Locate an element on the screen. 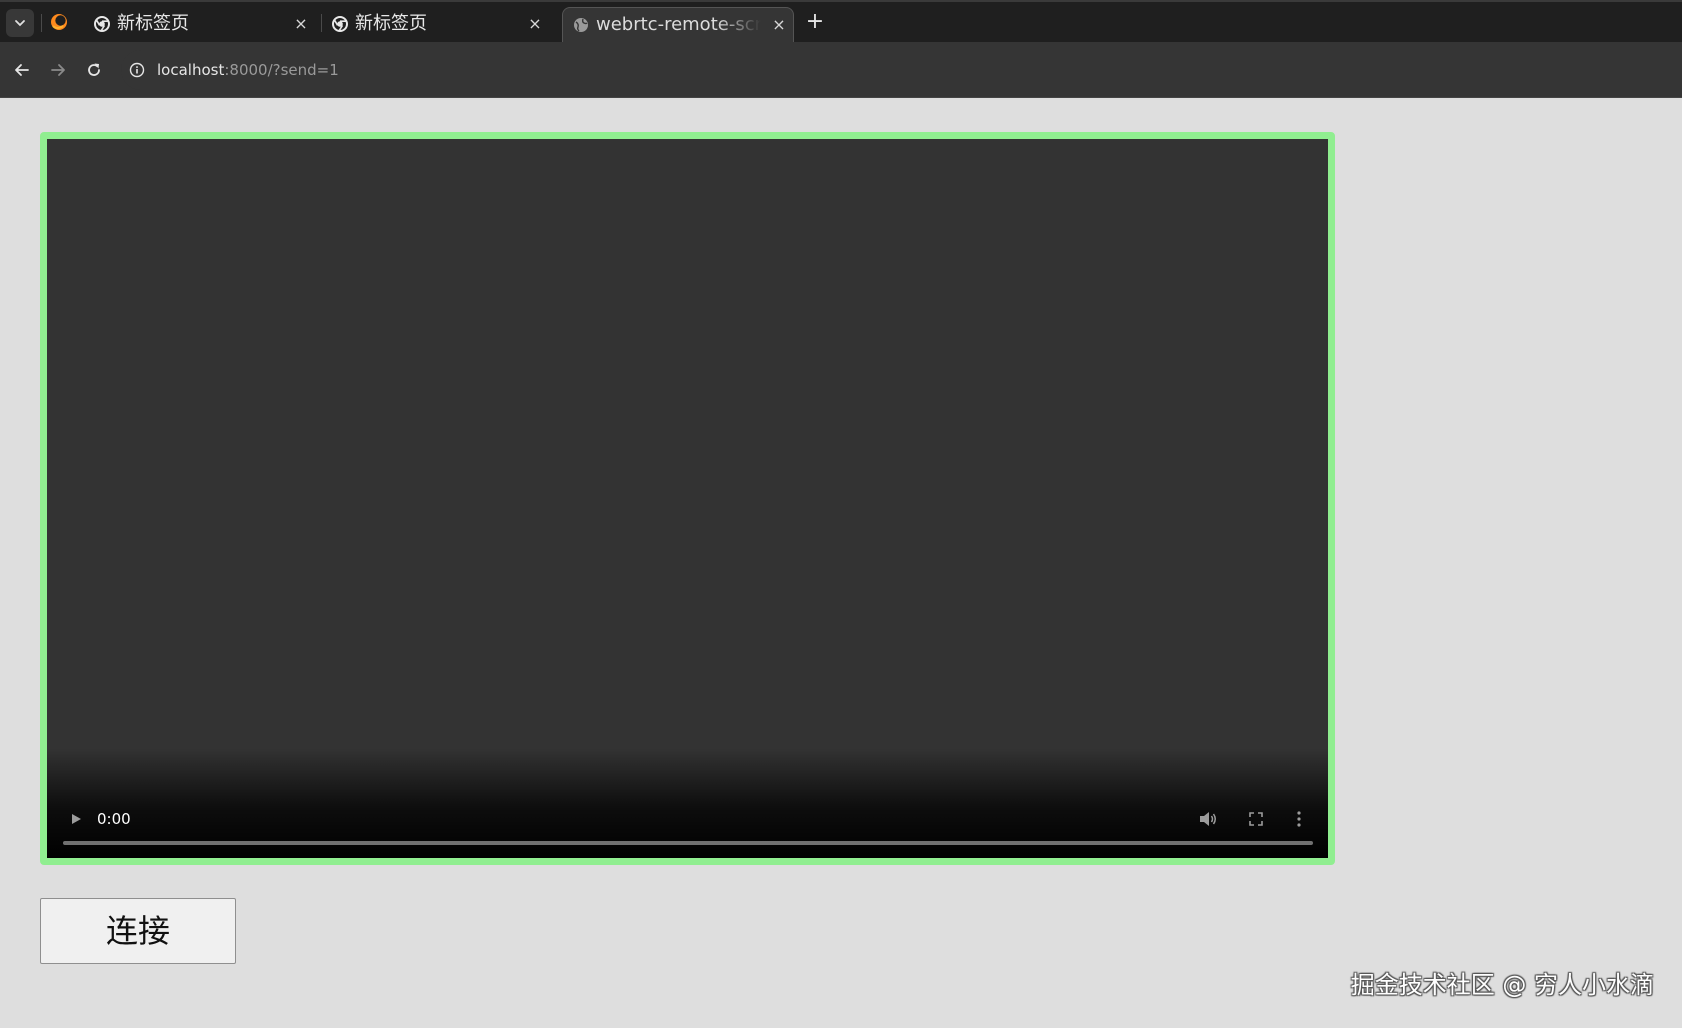 The height and width of the screenshot is (1028, 1682). back-arrow-icon is located at coordinates (22, 70).